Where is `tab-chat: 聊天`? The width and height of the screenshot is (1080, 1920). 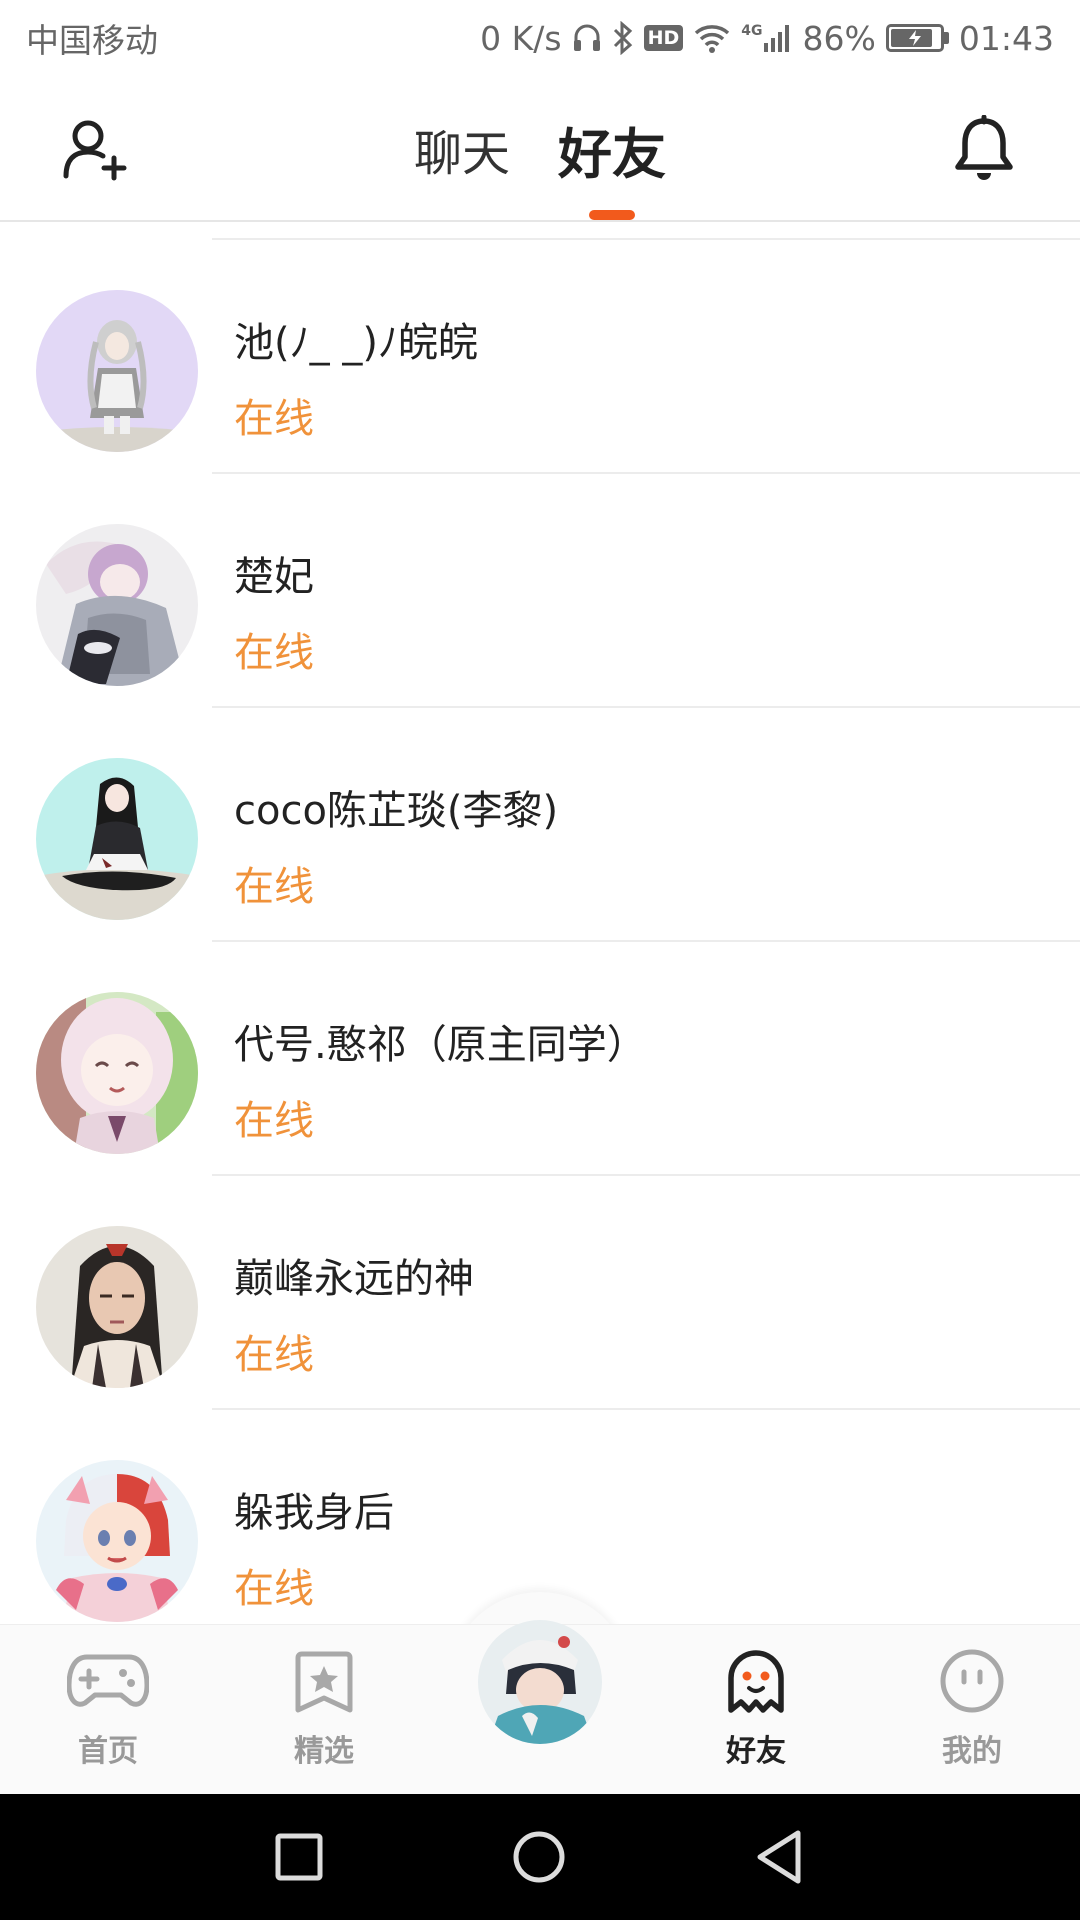
tab-chat: 聊天 is located at coordinates (462, 149).